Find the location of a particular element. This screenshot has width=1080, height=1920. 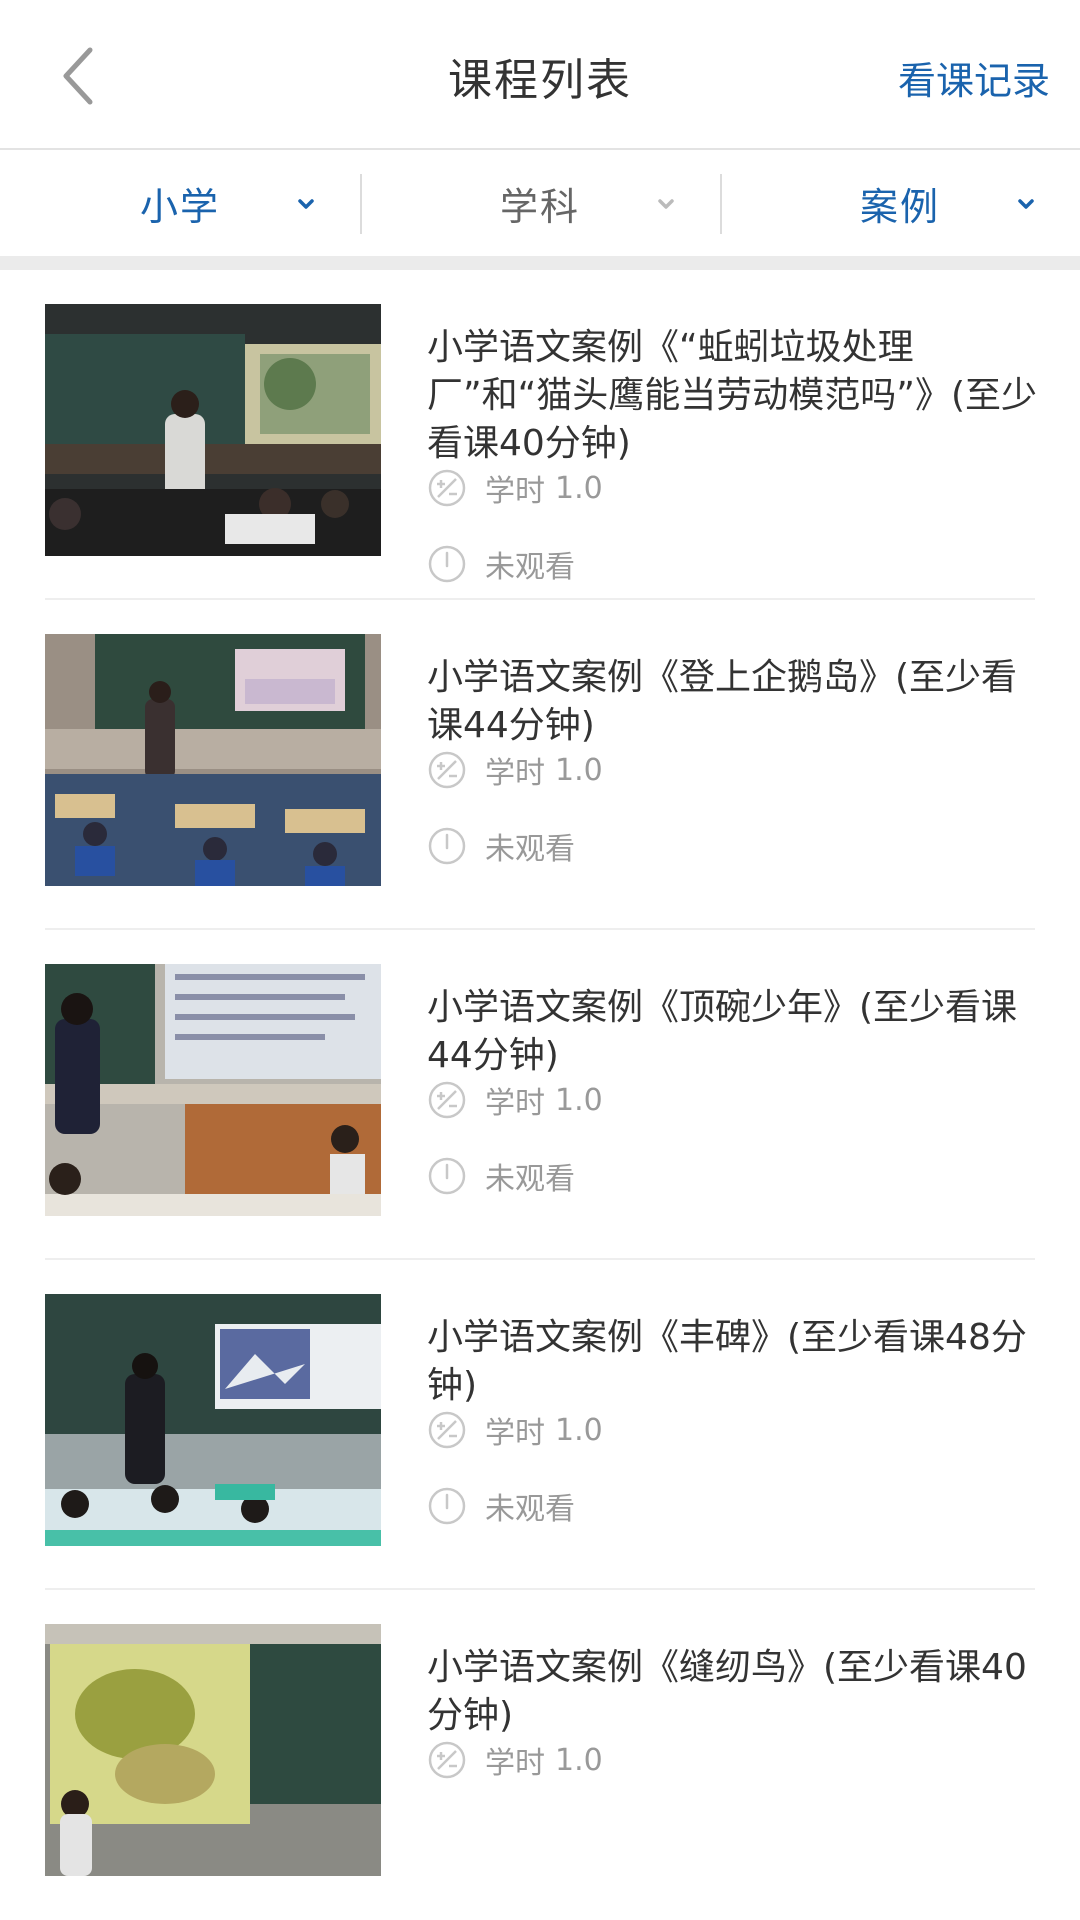

filter-subject-dropdown: 学科 is located at coordinates (540, 203).